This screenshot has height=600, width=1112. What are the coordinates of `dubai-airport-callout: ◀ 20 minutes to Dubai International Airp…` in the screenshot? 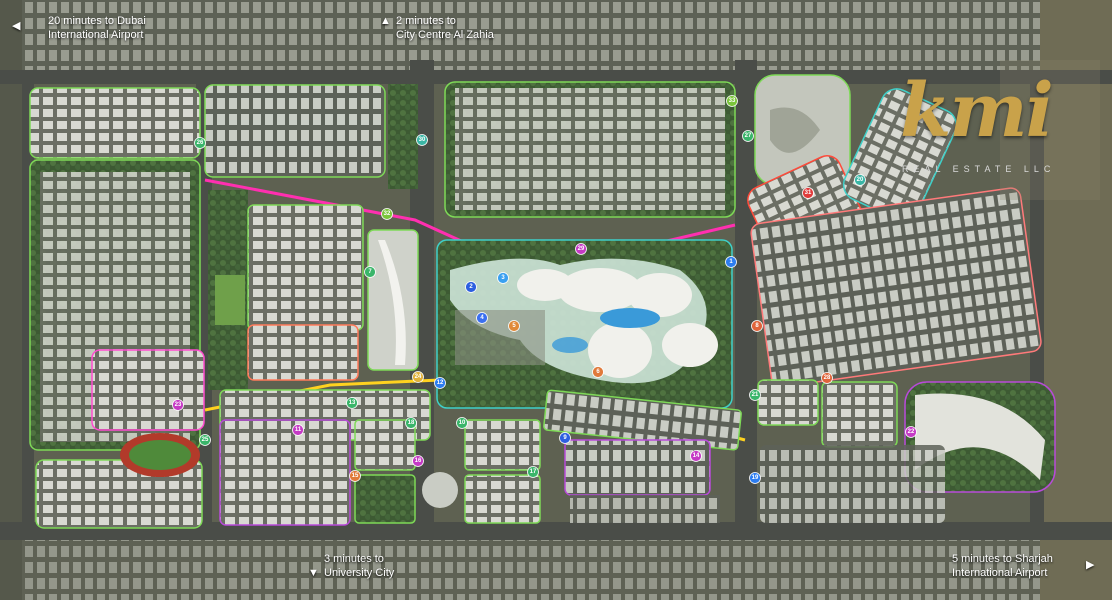 It's located at (78, 28).